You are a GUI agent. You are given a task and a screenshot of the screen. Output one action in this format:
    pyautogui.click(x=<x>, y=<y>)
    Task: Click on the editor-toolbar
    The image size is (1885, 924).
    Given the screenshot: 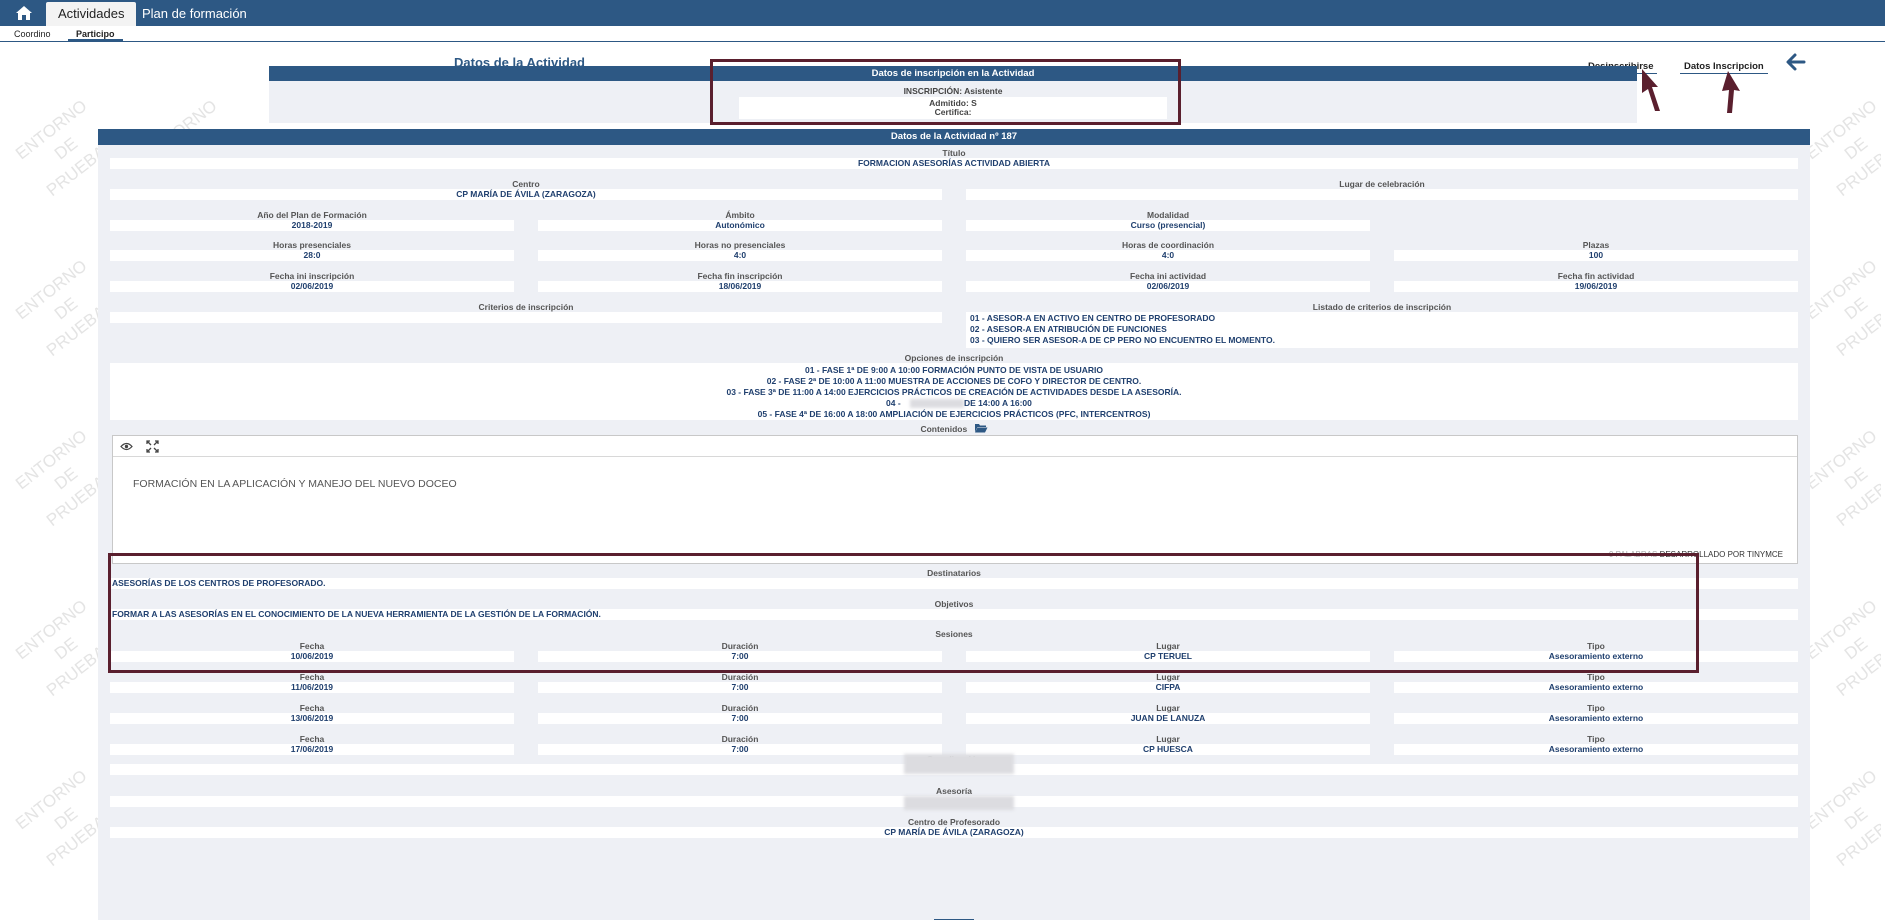 What is the action you would take?
    pyautogui.click(x=955, y=446)
    